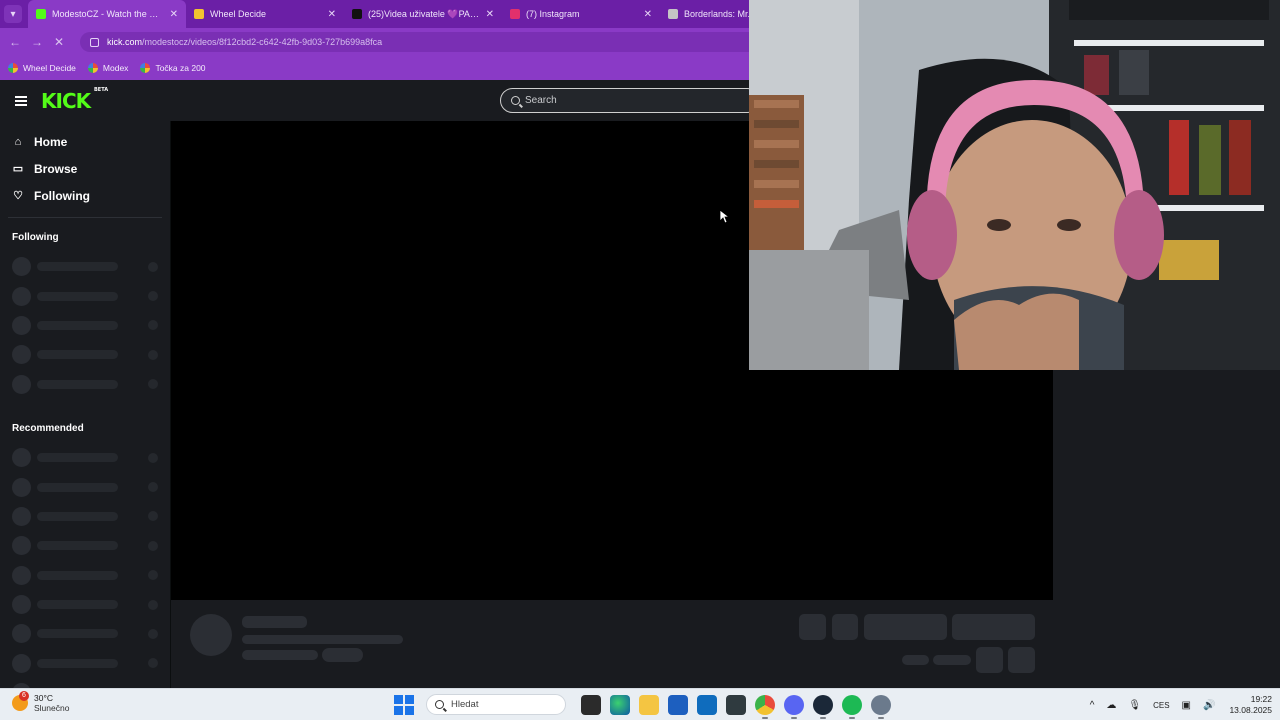 This screenshot has height=720, width=1280. I want to click on home-icon: ⌂, so click(18, 141).